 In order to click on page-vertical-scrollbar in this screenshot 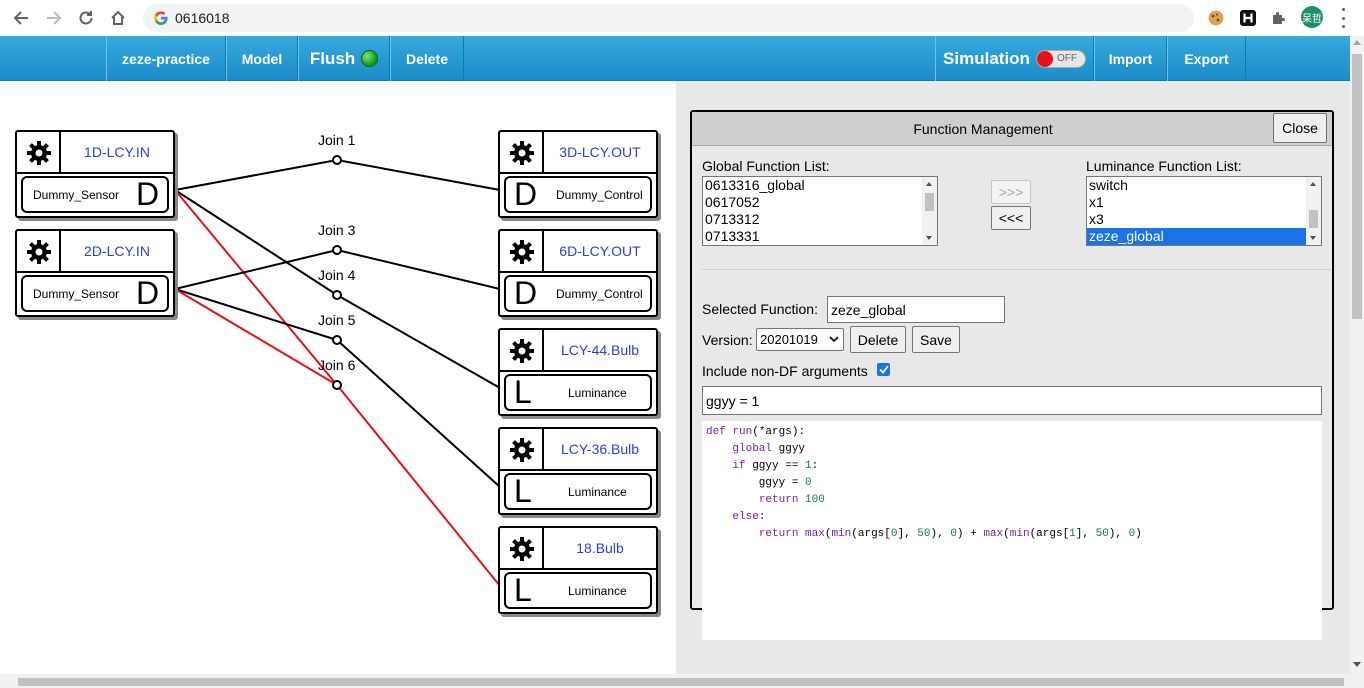, I will do `click(1357, 355)`.